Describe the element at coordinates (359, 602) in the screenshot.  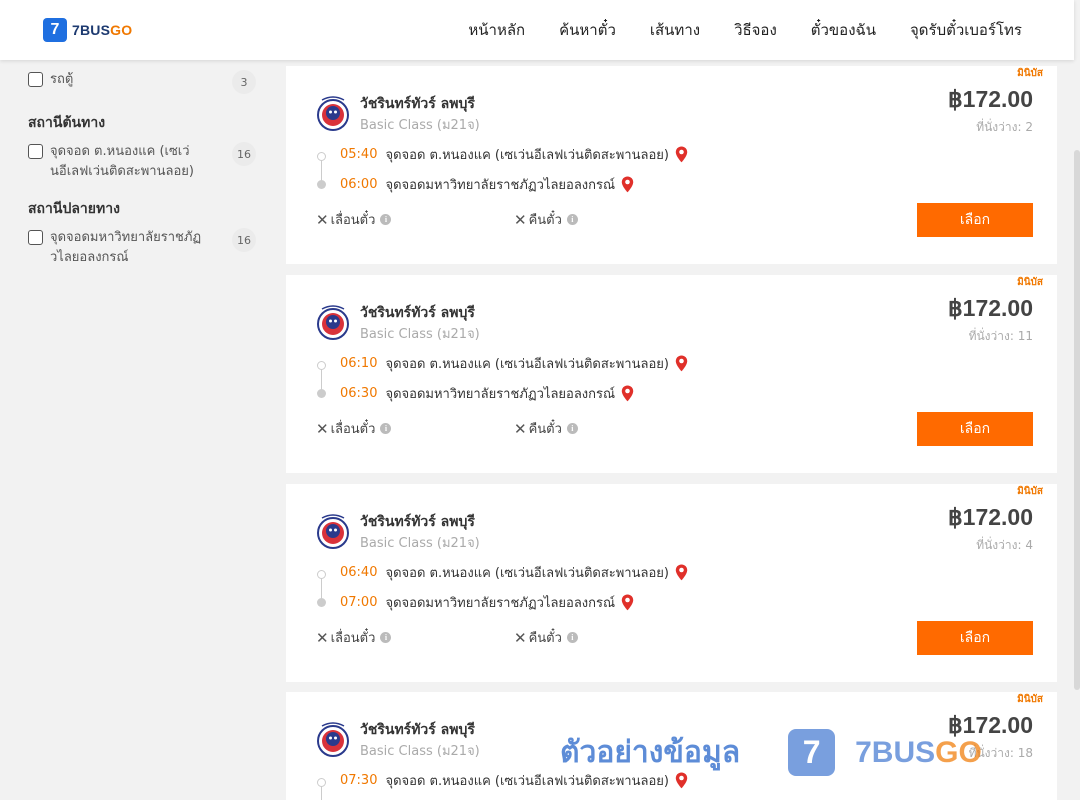
I see `arrival-time: 07:00` at that location.